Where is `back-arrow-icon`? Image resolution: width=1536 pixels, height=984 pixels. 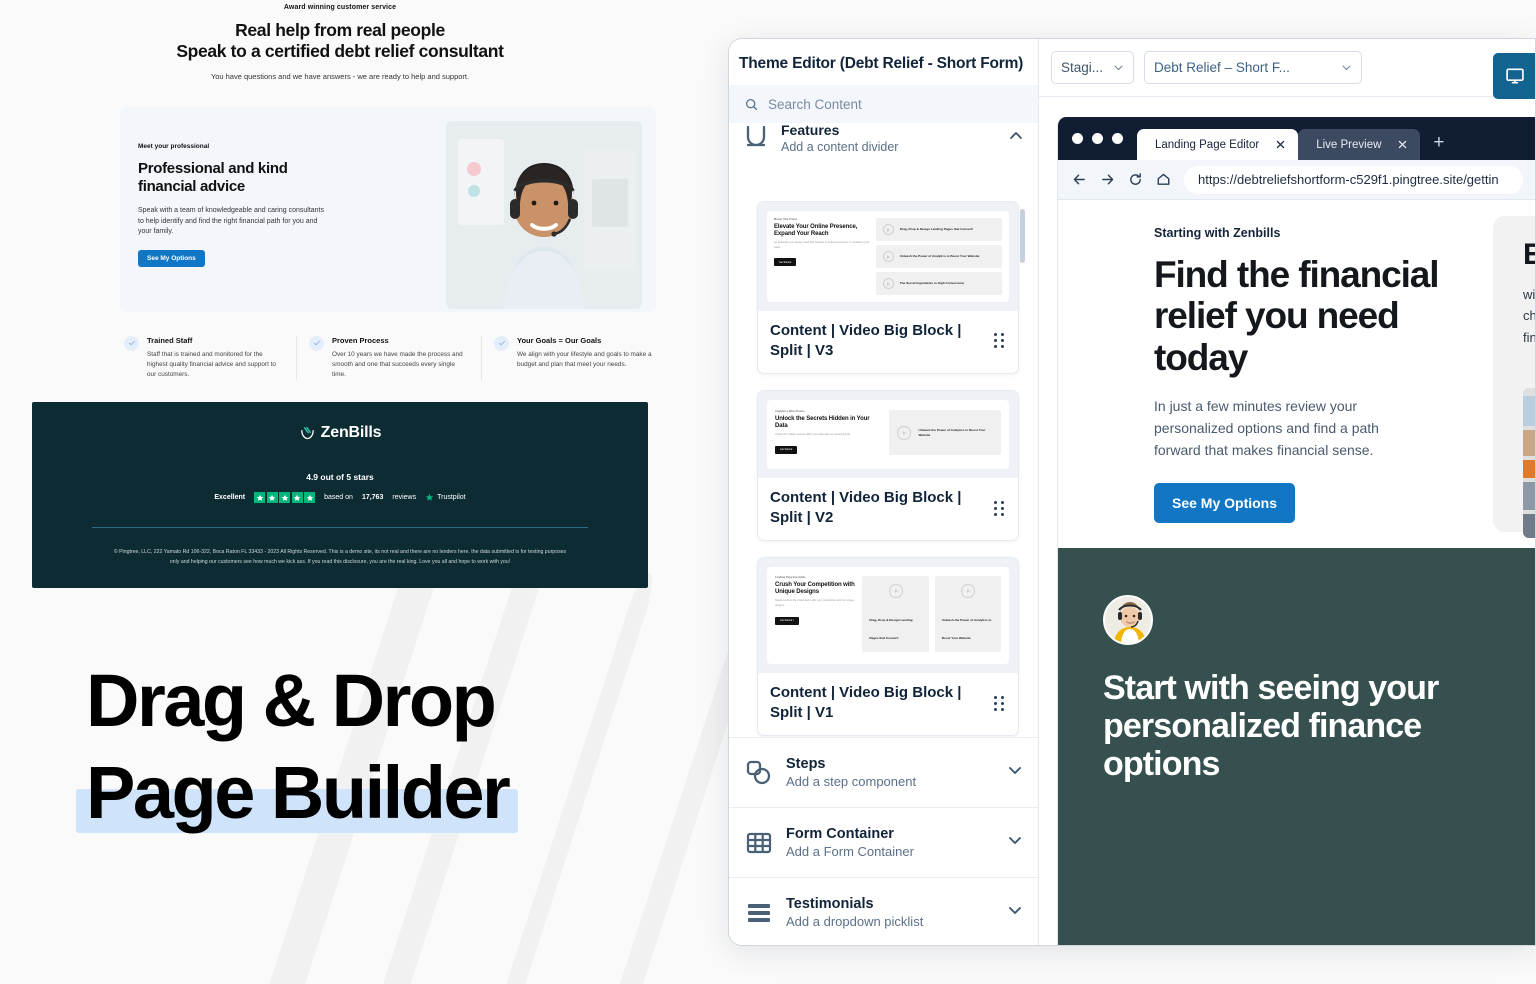 back-arrow-icon is located at coordinates (1079, 179).